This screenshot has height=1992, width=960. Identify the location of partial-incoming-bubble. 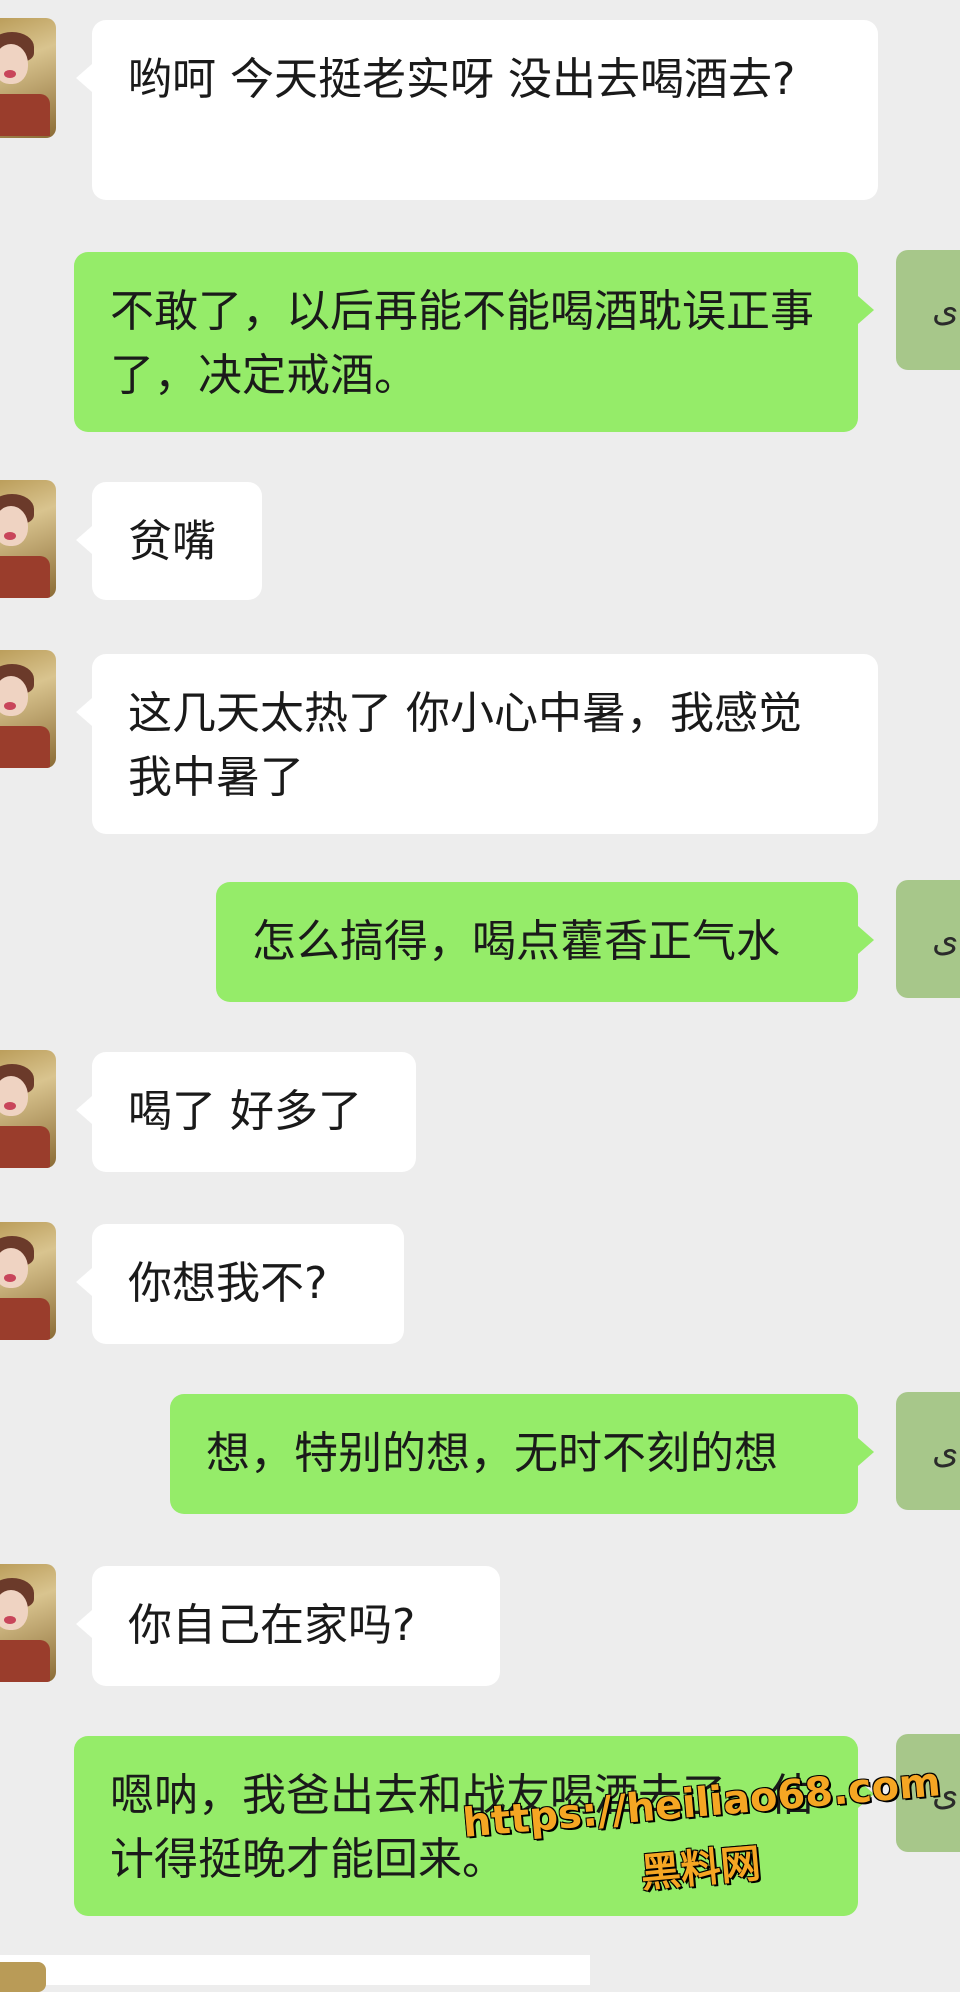
(295, 1970).